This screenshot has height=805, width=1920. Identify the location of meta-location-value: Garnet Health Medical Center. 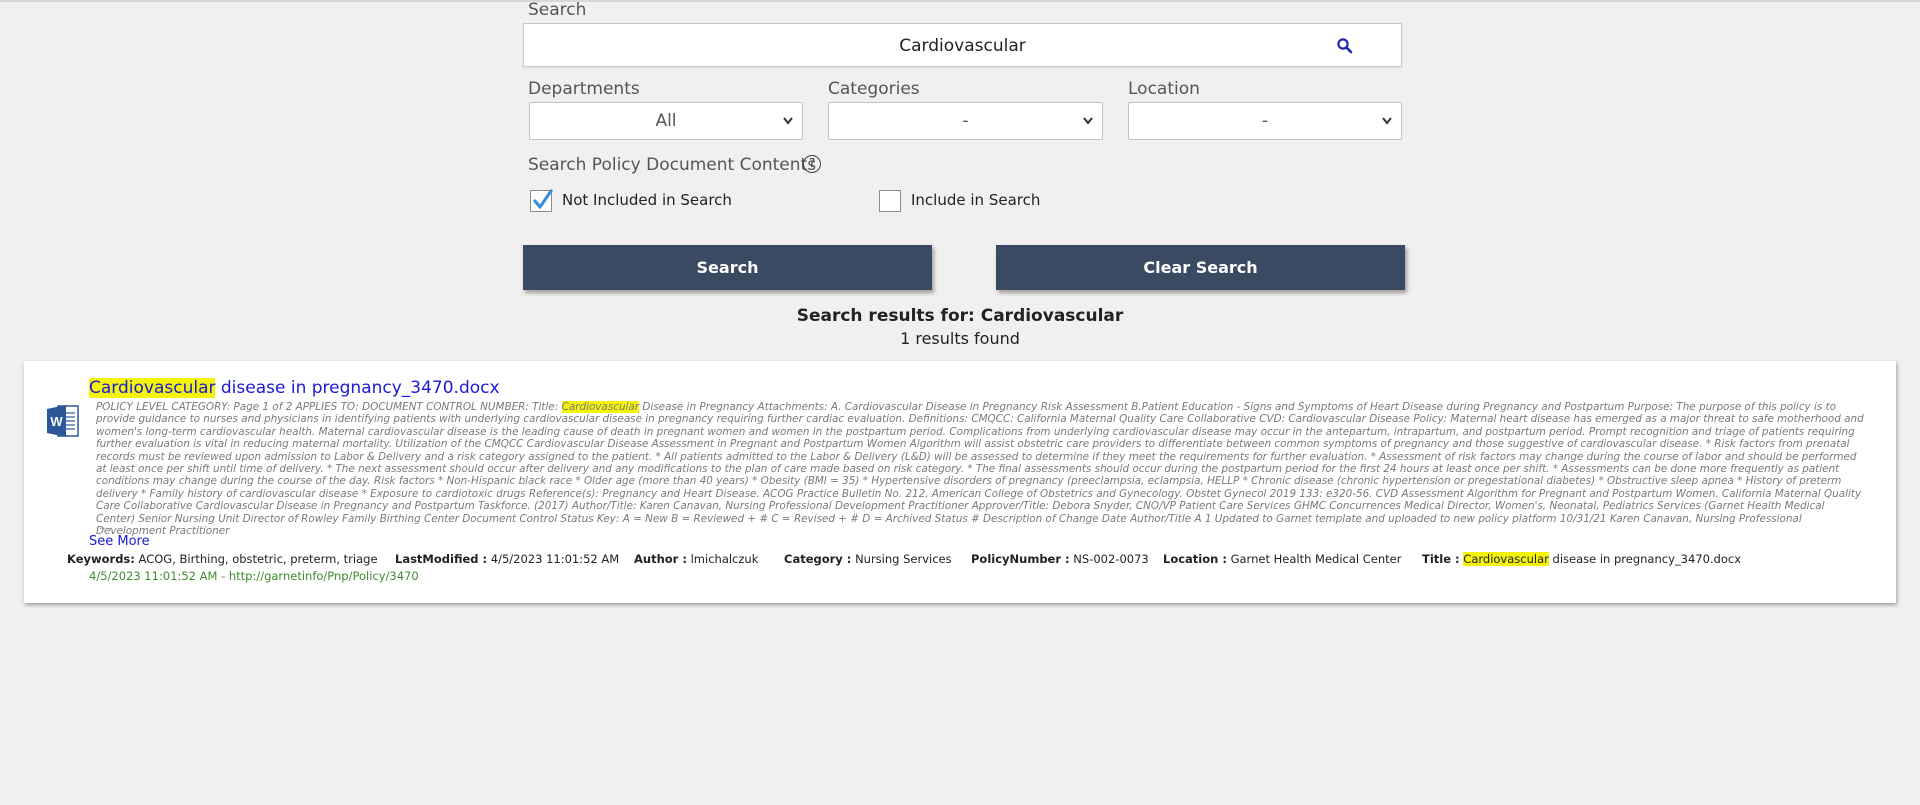
(1316, 559).